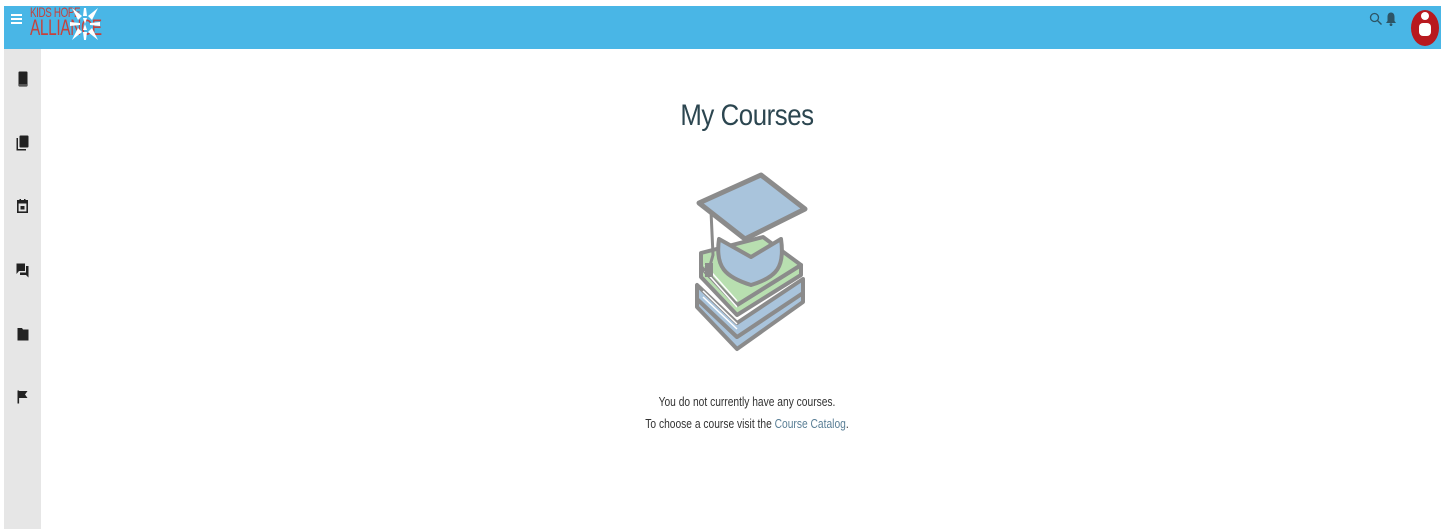 The width and height of the screenshot is (1449, 529). I want to click on sidebar-item-reports, so click(22, 397).